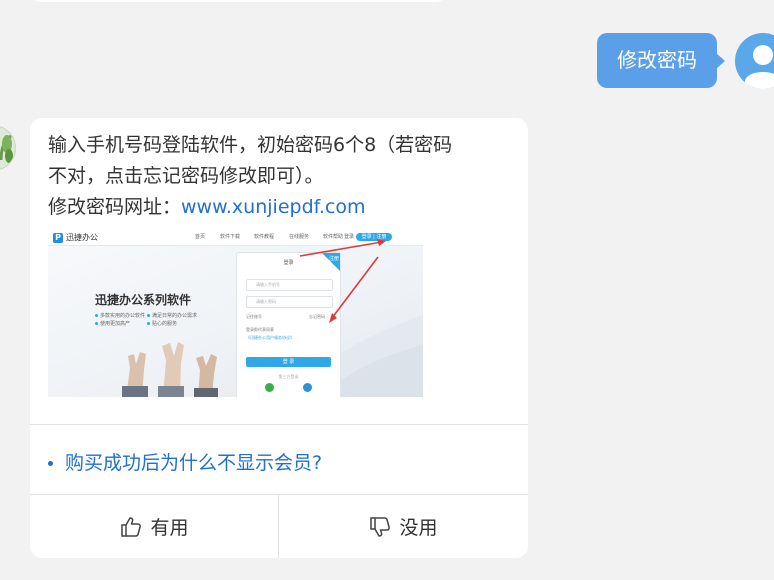 This screenshot has height=580, width=774. Describe the element at coordinates (194, 463) in the screenshot. I see `related-question-text: 购买成功后为什么不显示会员?` at that location.